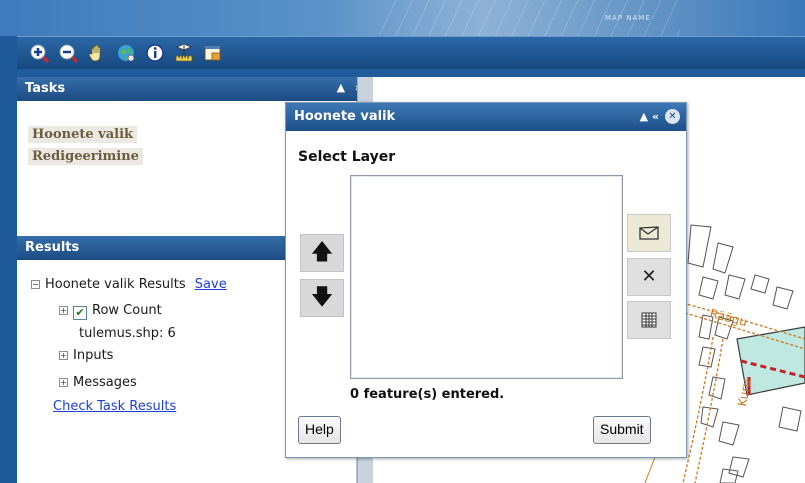 The height and width of the screenshot is (483, 805). I want to click on results-pane-title: Results, so click(52, 247).